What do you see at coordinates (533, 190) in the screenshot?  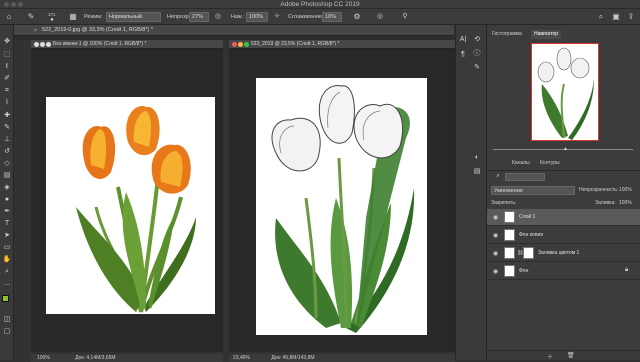 I see `blend-mode-select: Умножение` at bounding box center [533, 190].